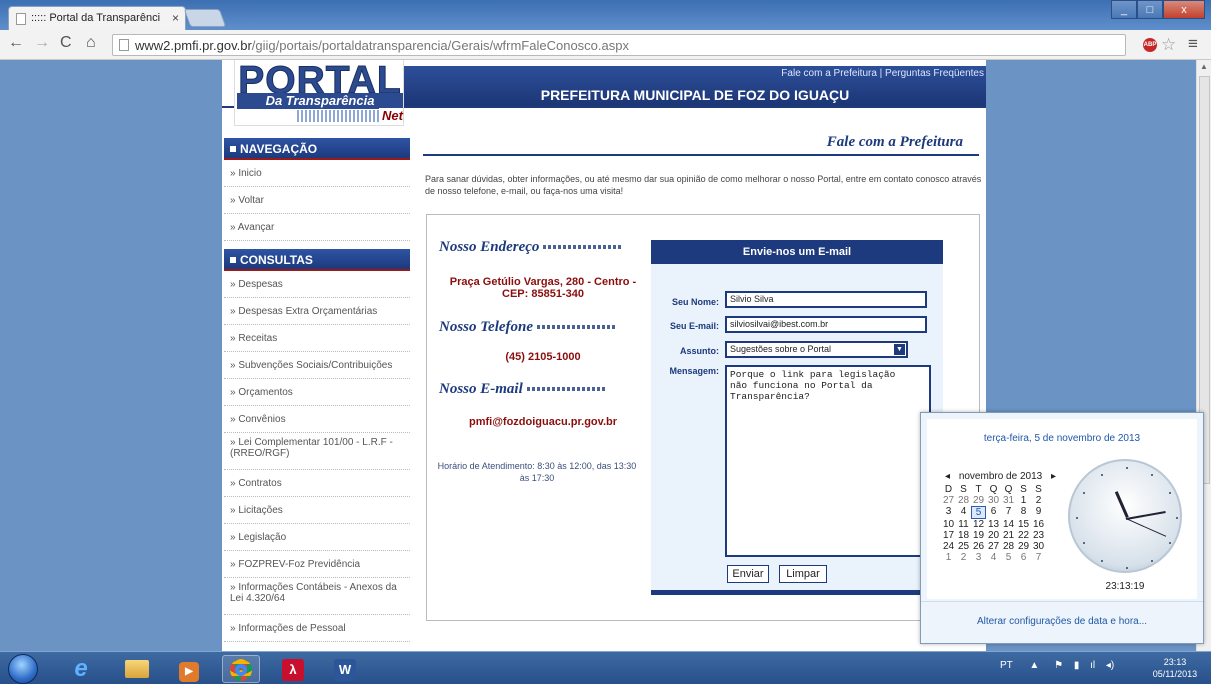  What do you see at coordinates (1034, 665) in the screenshot?
I see `tray-expand-icon: ▲` at bounding box center [1034, 665].